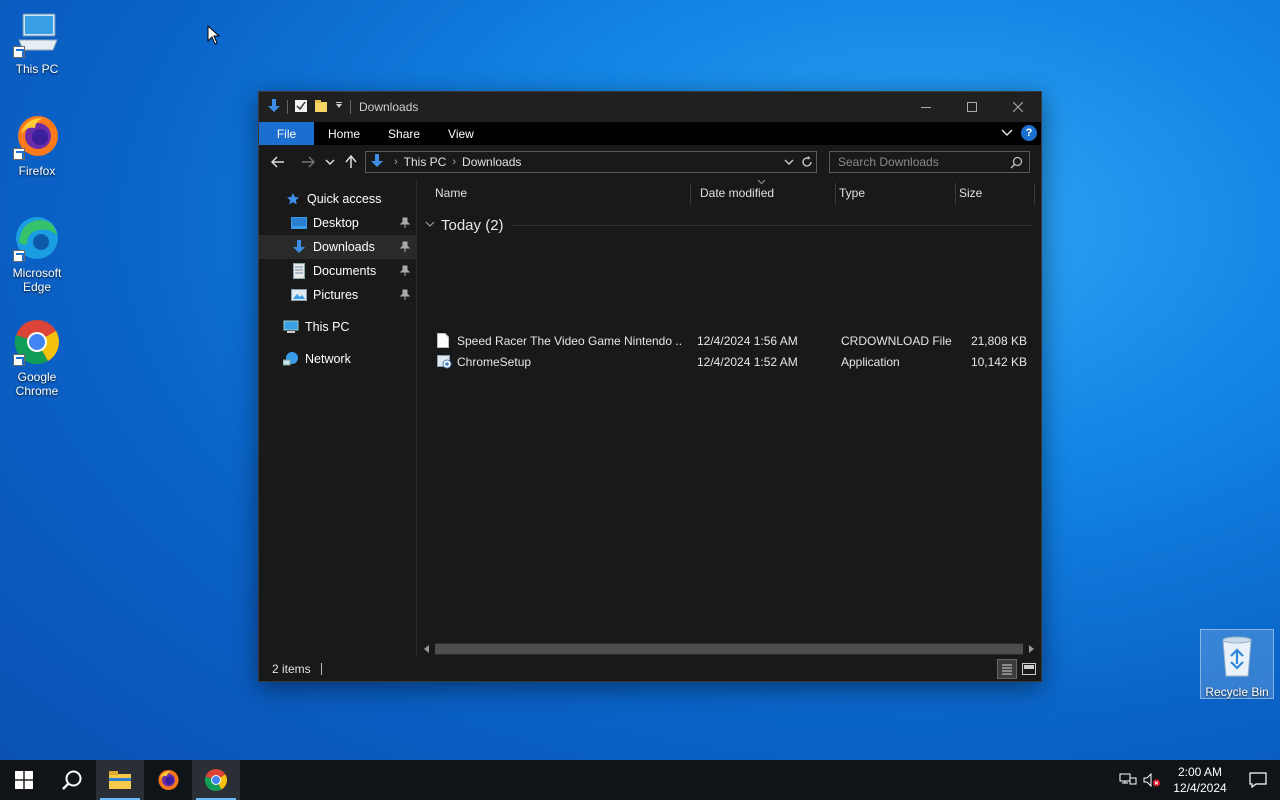 The height and width of the screenshot is (800, 1280). What do you see at coordinates (1128, 780) in the screenshot?
I see `network-status-icon` at bounding box center [1128, 780].